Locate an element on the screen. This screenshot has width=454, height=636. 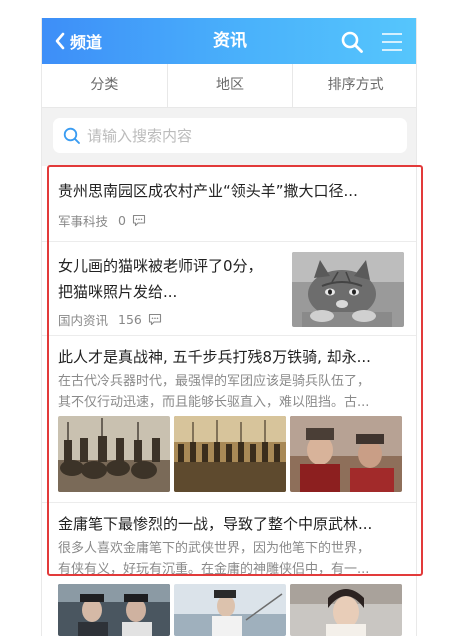
comment-count: 0 is located at coordinates (122, 220).